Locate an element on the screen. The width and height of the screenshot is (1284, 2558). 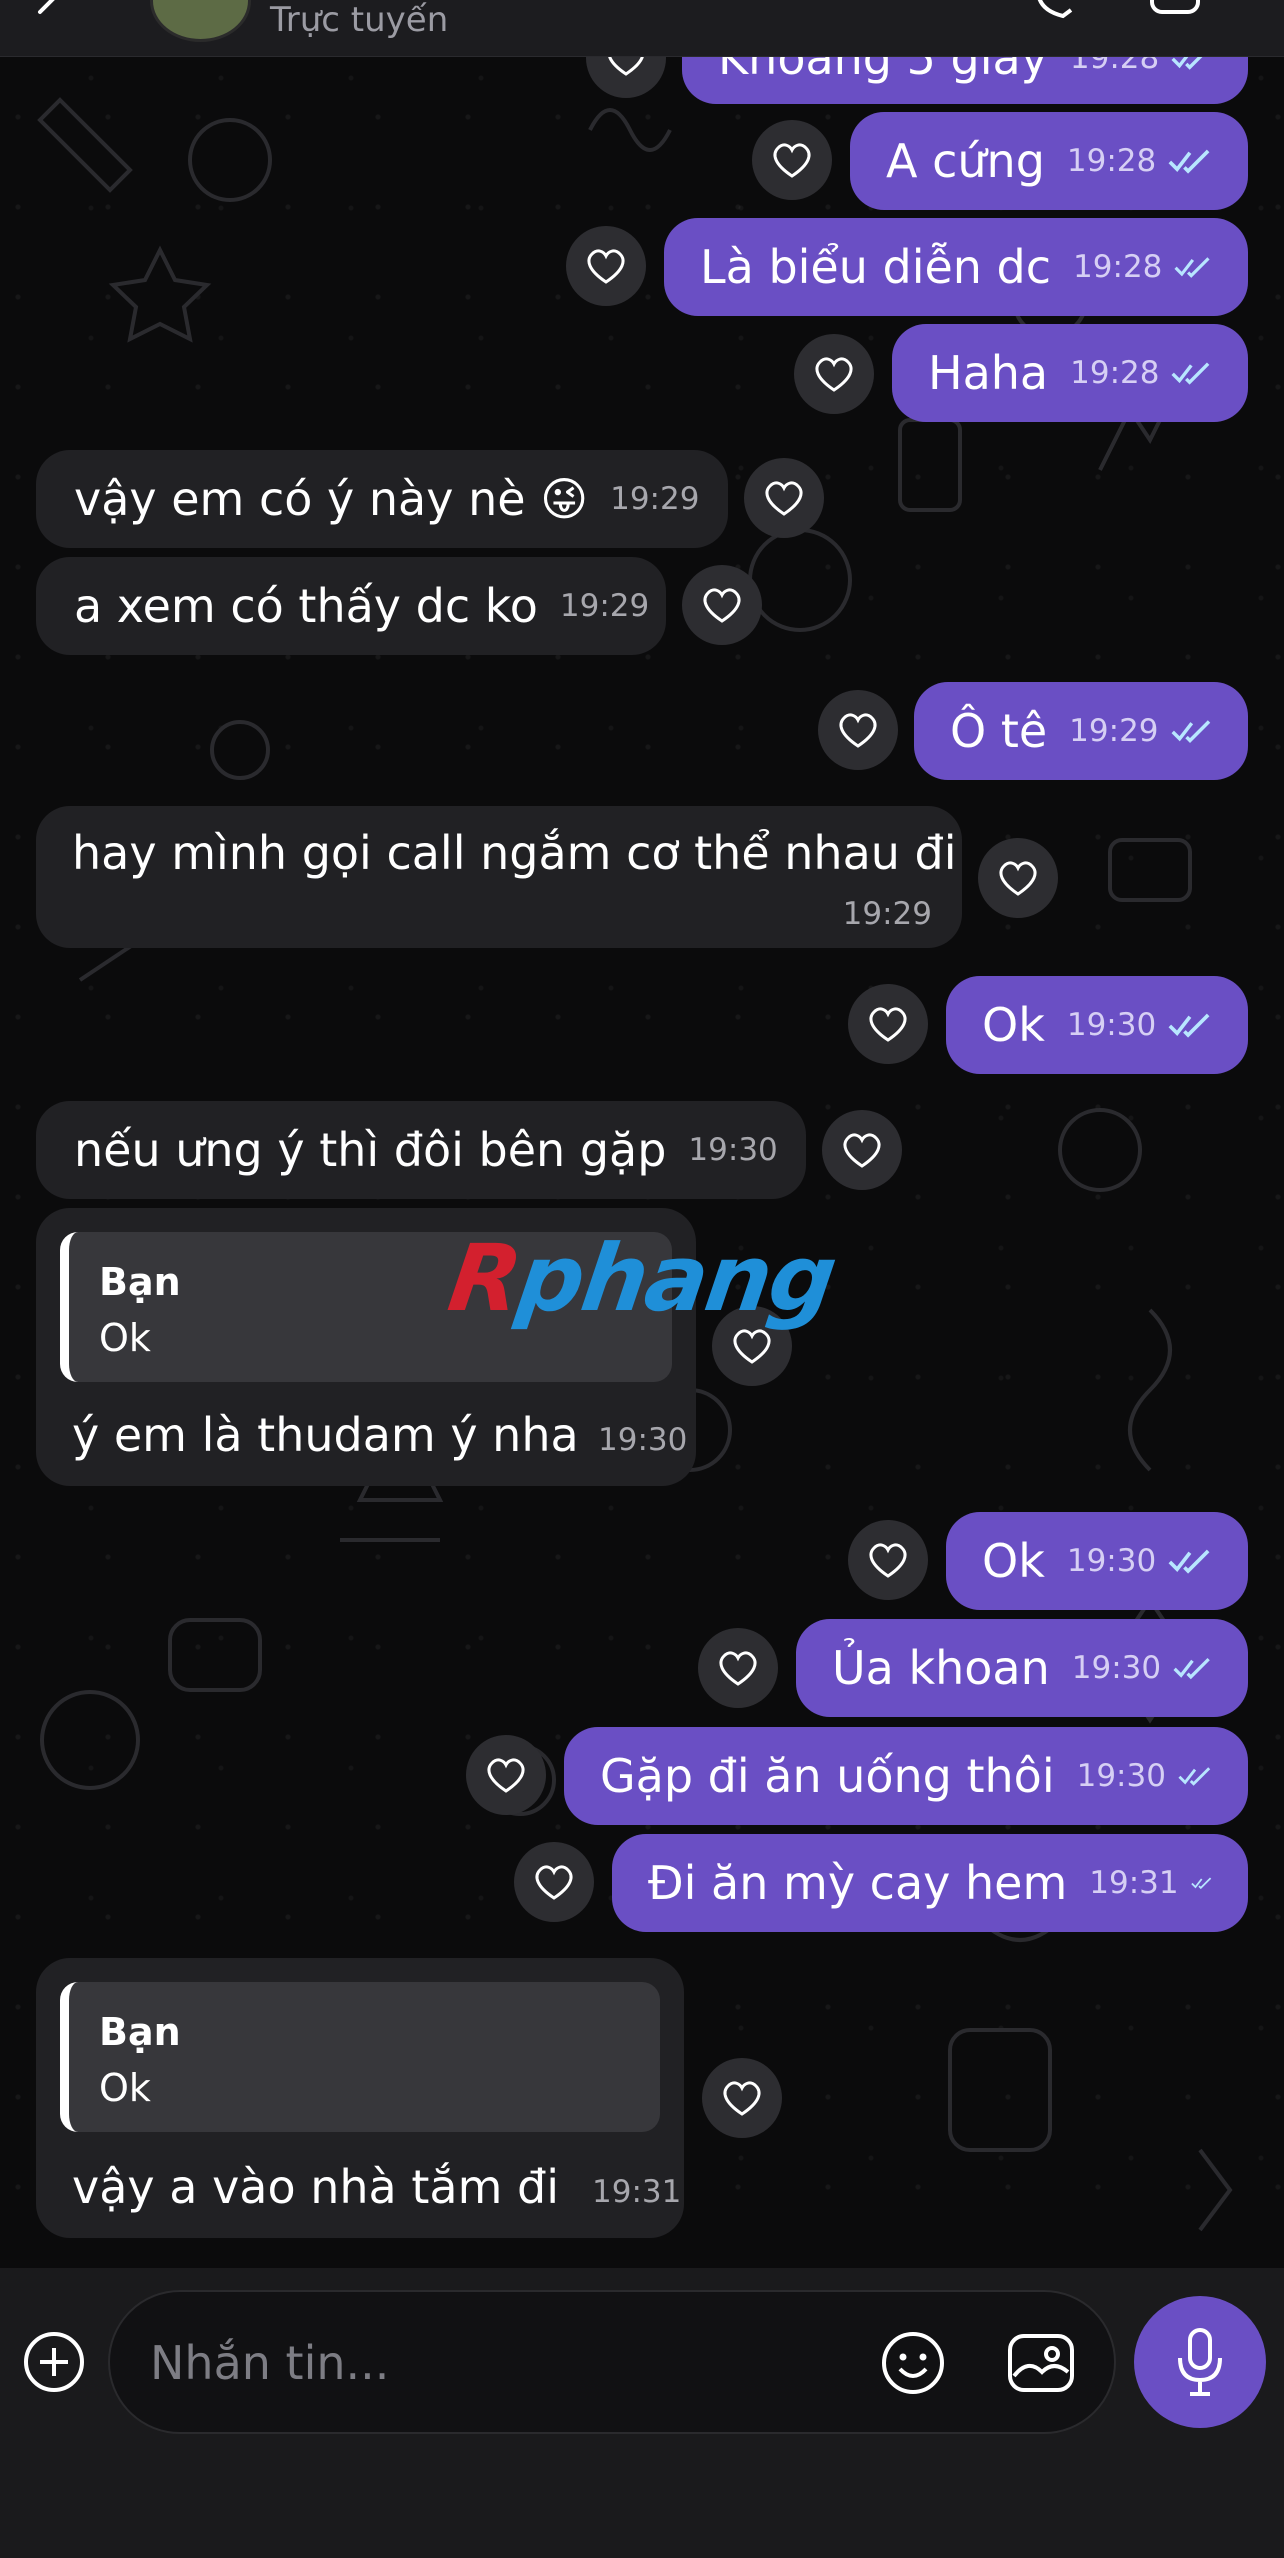
microphone-icon is located at coordinates (1200, 2362).